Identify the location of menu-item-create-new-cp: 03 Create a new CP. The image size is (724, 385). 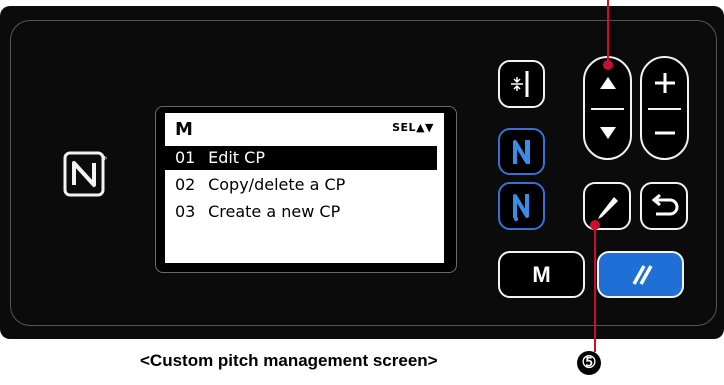
(304, 212).